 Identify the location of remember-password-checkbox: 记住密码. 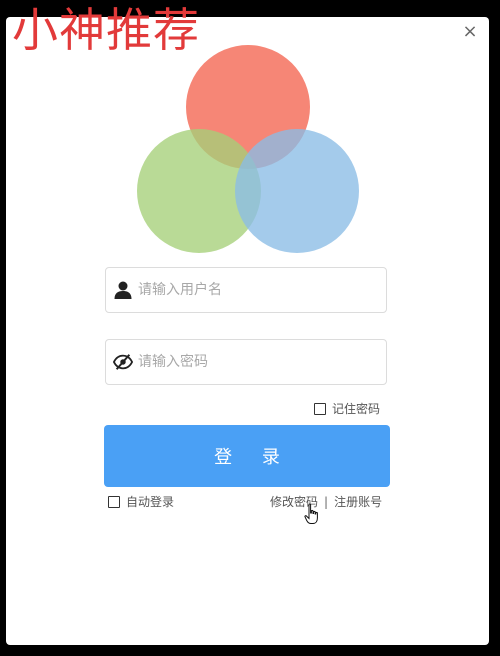
(347, 408).